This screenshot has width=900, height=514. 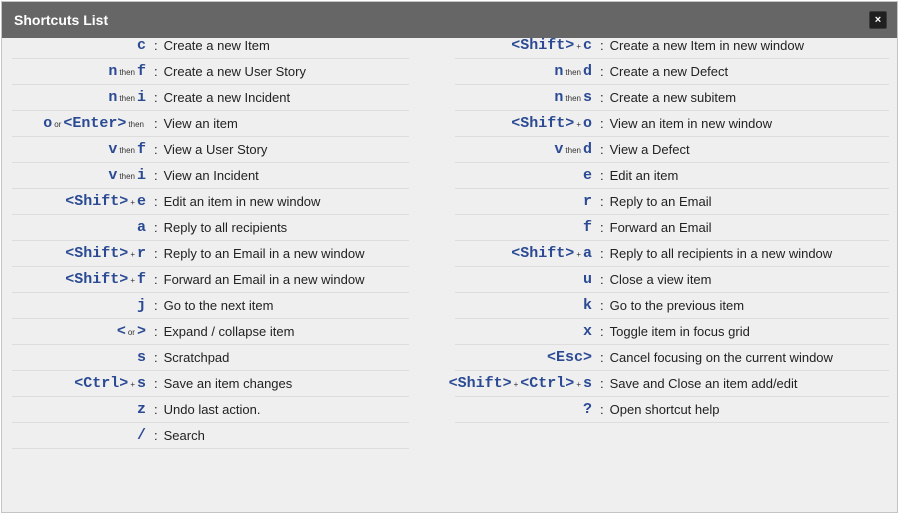 What do you see at coordinates (141, 175) in the screenshot?
I see `key-label: i` at bounding box center [141, 175].